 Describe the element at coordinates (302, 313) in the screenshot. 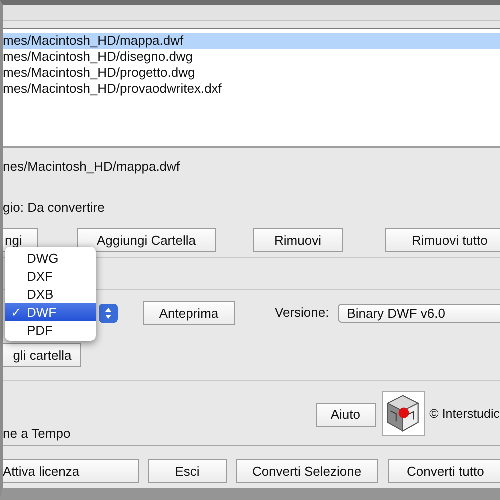

I see `version-label: Versione:` at that location.